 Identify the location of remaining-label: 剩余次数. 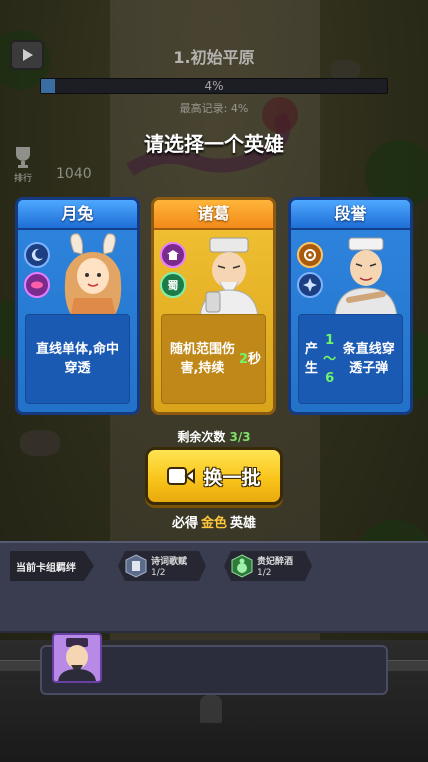
(201, 437).